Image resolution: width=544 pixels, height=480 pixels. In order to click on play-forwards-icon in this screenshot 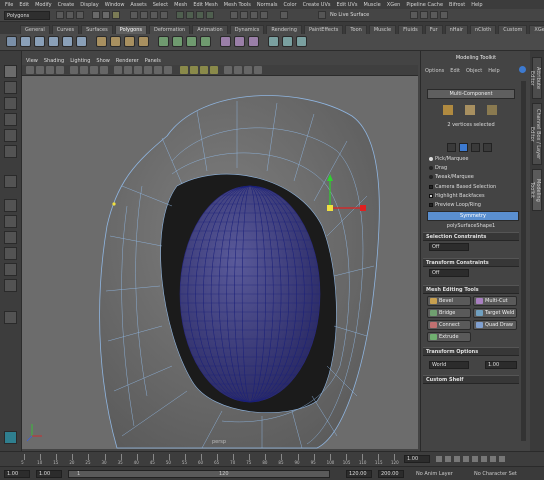, I will do `click(475, 459)`.